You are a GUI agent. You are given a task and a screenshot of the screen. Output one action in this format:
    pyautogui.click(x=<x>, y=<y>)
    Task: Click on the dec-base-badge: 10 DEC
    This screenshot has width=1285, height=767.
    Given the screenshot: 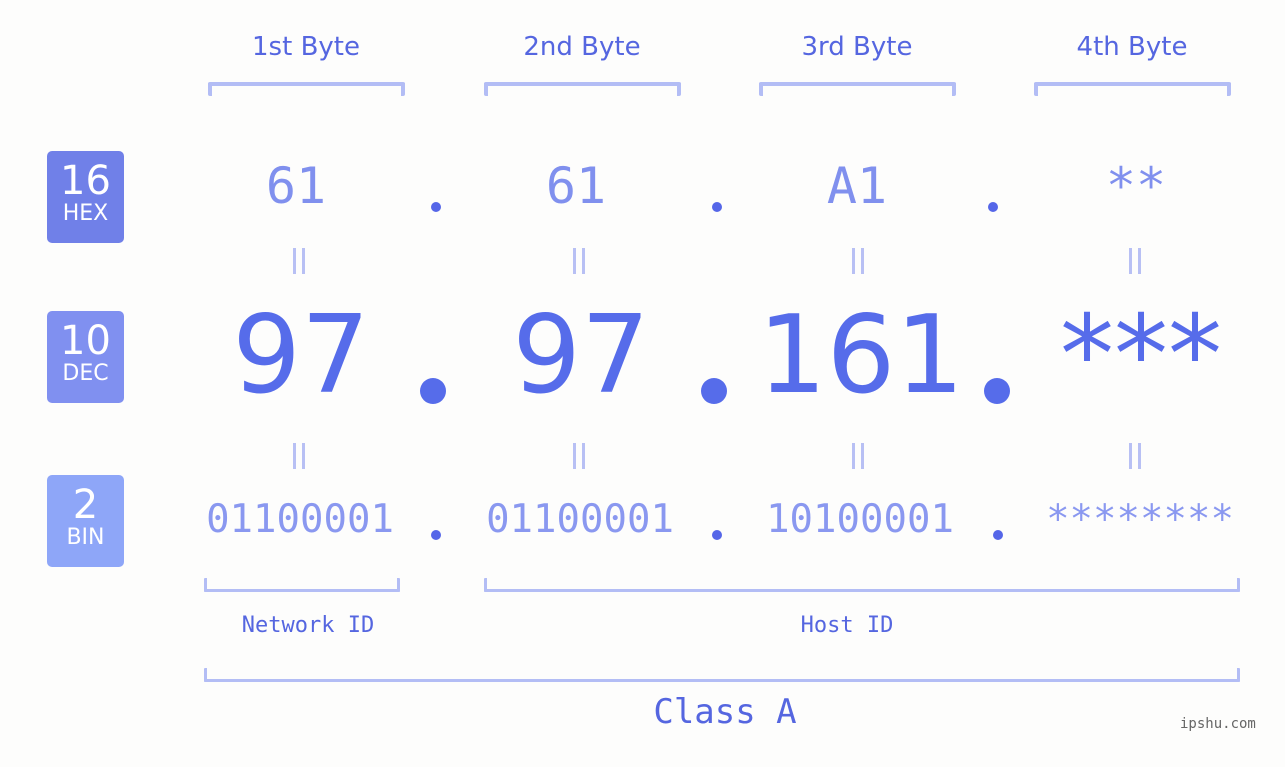 What is the action you would take?
    pyautogui.click(x=85, y=357)
    